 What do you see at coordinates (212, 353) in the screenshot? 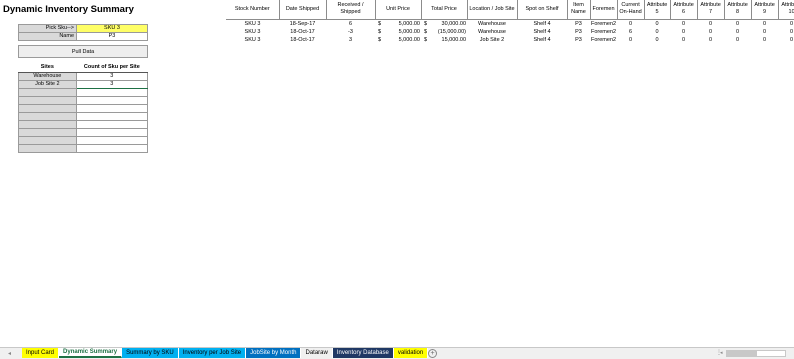
I see `sheet-tab: Inventory per Job Site` at bounding box center [212, 353].